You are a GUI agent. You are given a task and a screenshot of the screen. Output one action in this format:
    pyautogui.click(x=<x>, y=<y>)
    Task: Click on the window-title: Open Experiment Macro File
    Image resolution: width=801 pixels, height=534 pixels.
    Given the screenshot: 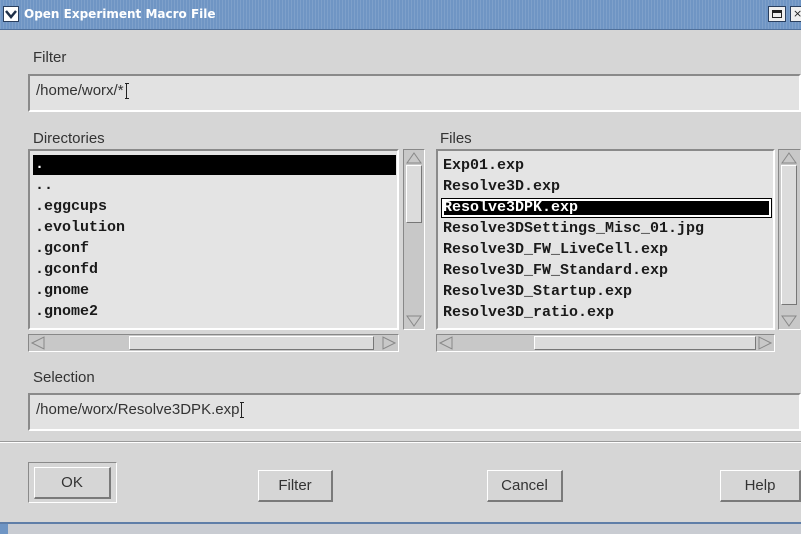 What is the action you would take?
    pyautogui.click(x=120, y=14)
    